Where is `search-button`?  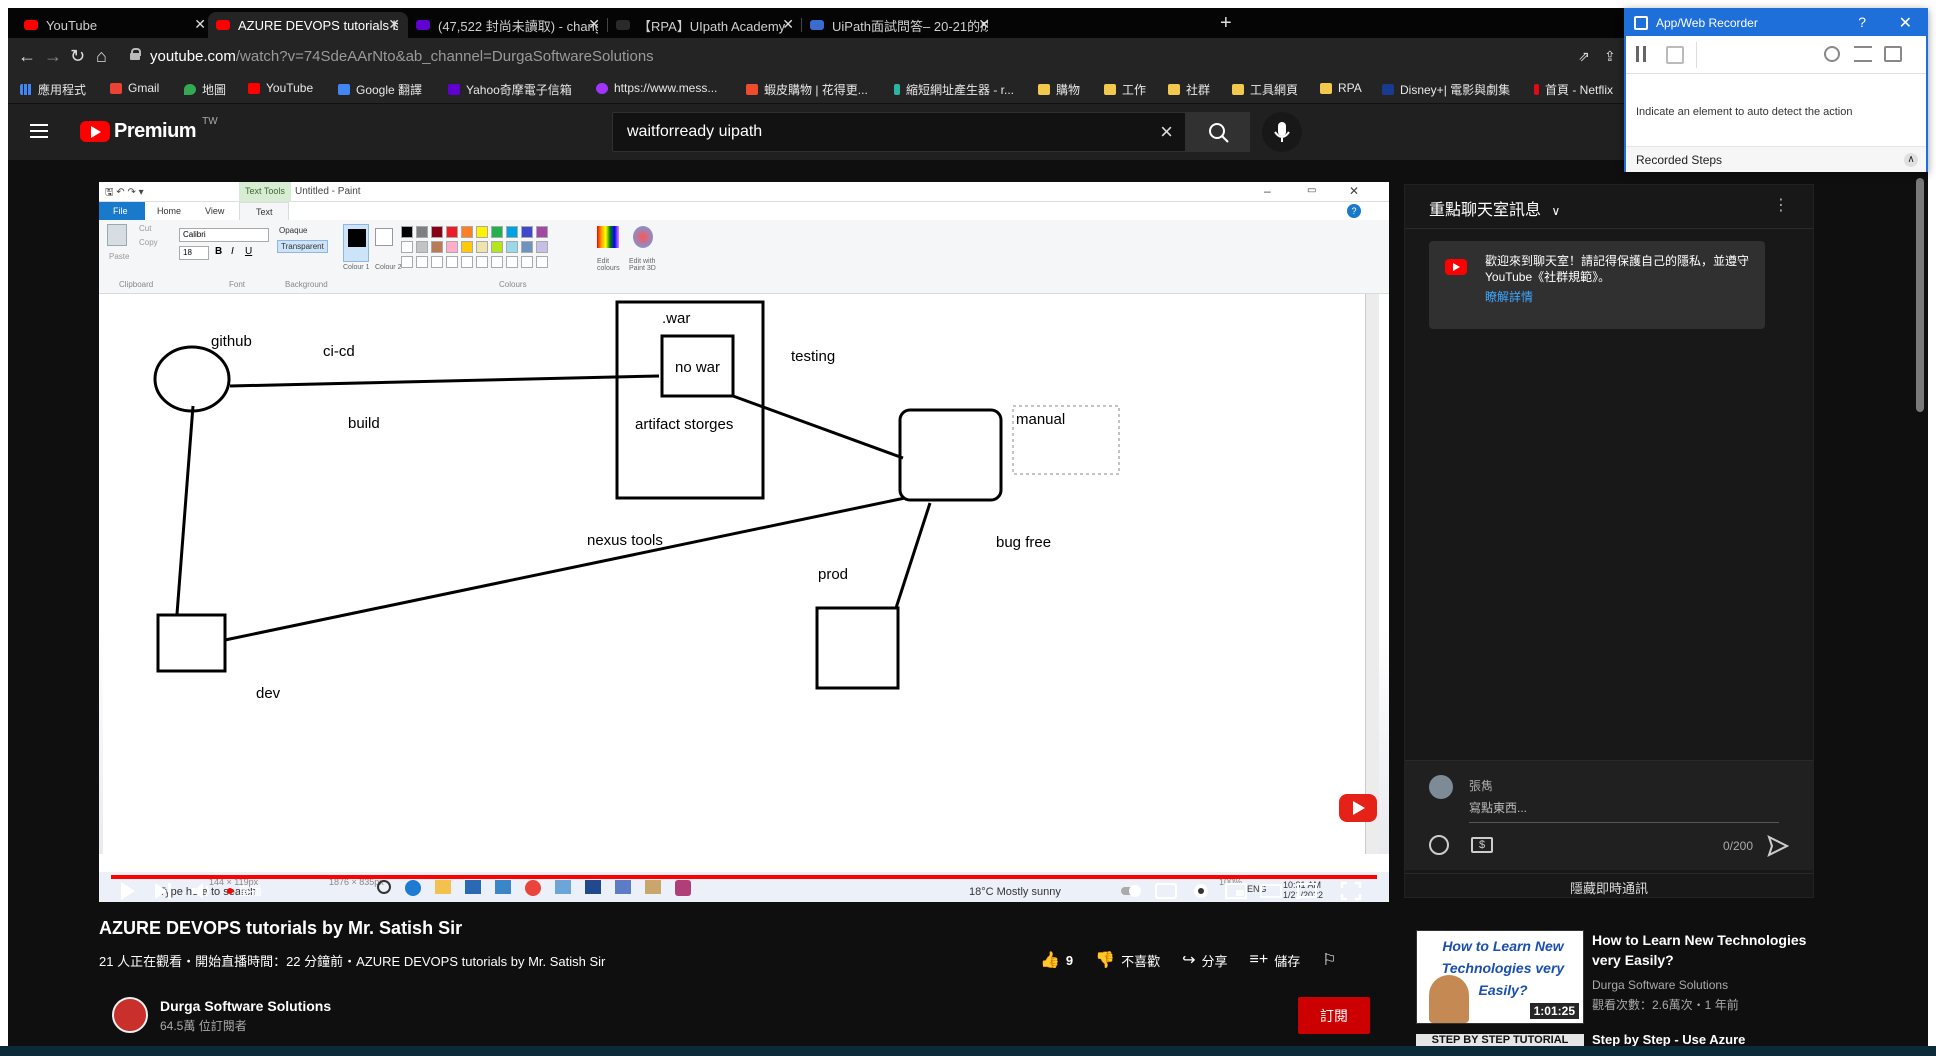 search-button is located at coordinates (1218, 132).